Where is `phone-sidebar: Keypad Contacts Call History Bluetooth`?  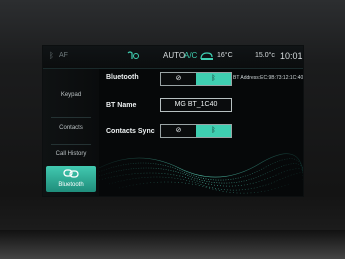
phone-sidebar: Keypad Contacts Call History Bluetooth is located at coordinates (71, 132).